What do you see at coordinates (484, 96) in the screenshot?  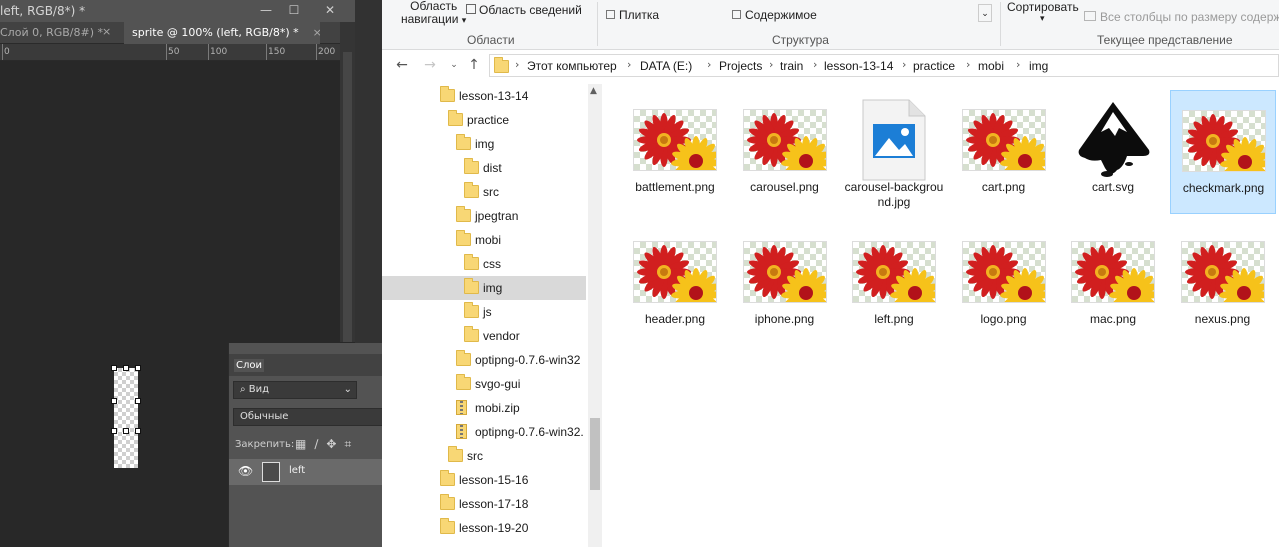 I see `tree-item: lesson-13-14` at bounding box center [484, 96].